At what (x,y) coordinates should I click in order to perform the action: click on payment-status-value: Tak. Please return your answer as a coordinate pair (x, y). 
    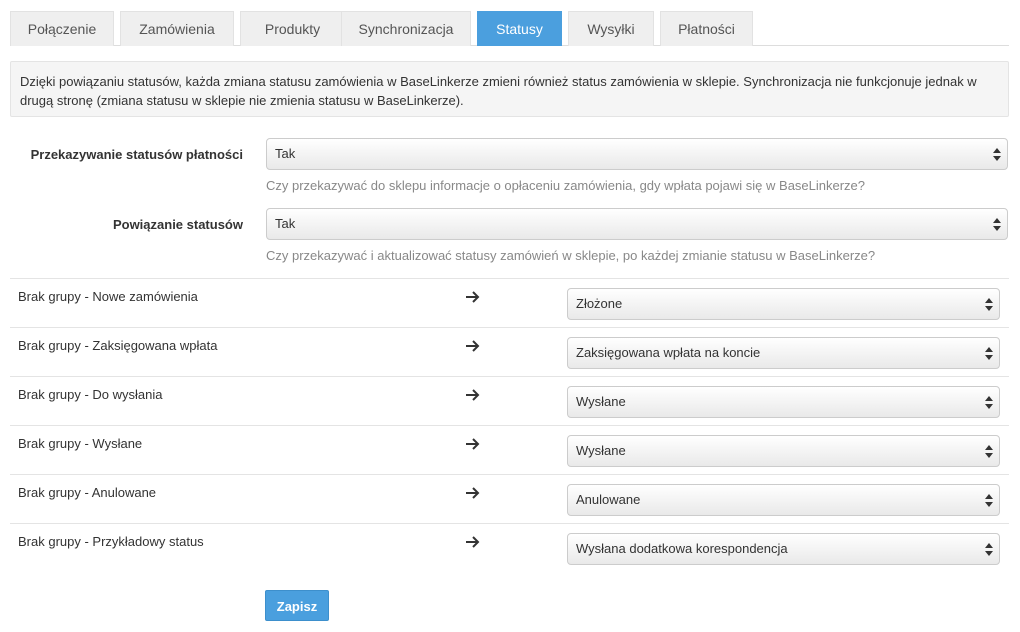
    Looking at the image, I should click on (285, 153).